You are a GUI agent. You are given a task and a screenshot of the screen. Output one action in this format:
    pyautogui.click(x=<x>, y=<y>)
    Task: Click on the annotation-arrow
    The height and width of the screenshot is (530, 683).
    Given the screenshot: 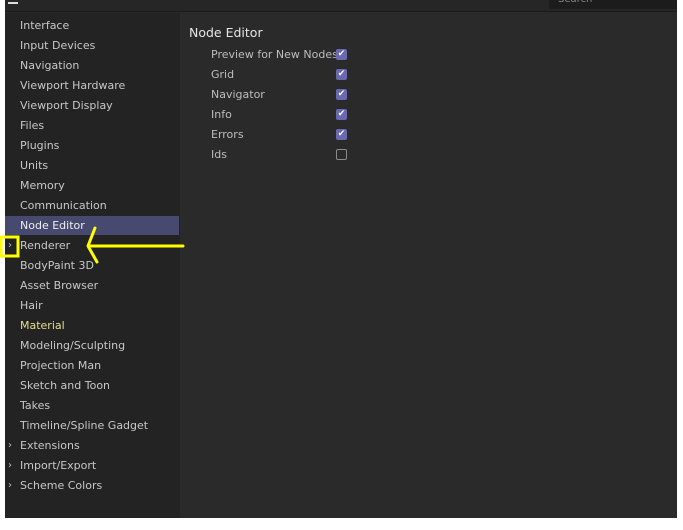 What is the action you would take?
    pyautogui.click(x=135, y=245)
    